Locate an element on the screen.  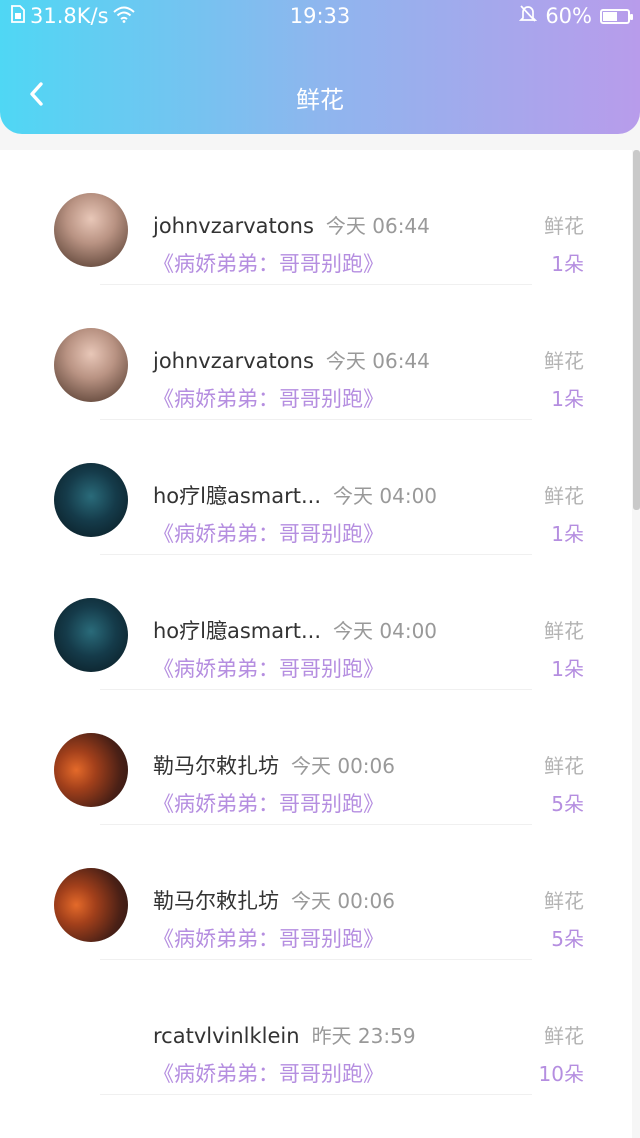
scrollbar is located at coordinates (636, 330).